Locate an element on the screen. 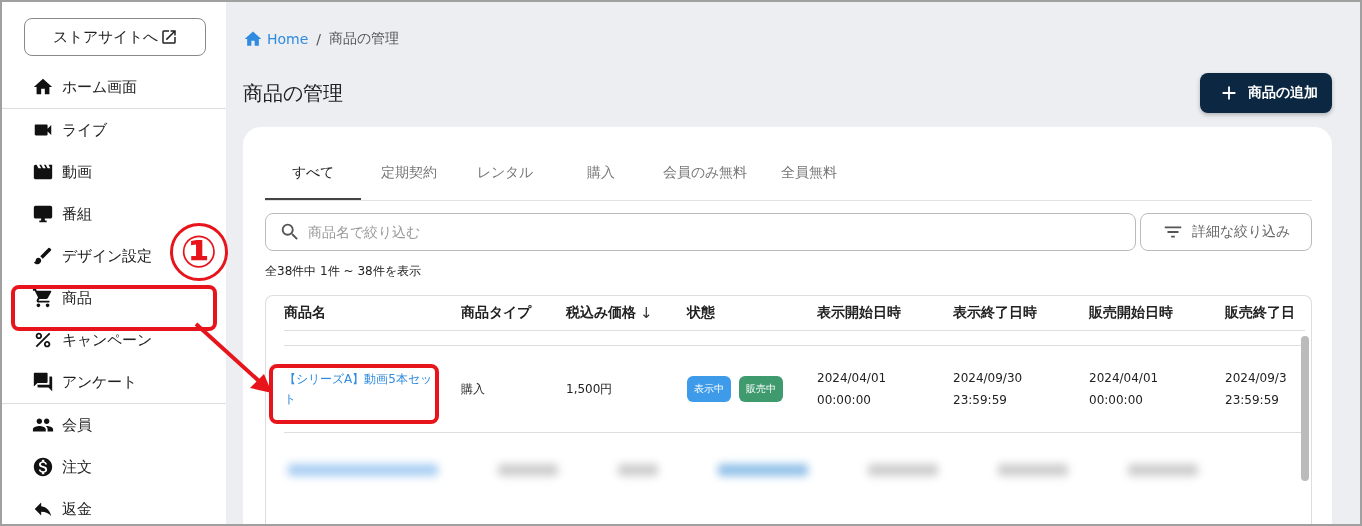 The width and height of the screenshot is (1362, 526). sidebar-item: デザイン設定 is located at coordinates (81, 256).